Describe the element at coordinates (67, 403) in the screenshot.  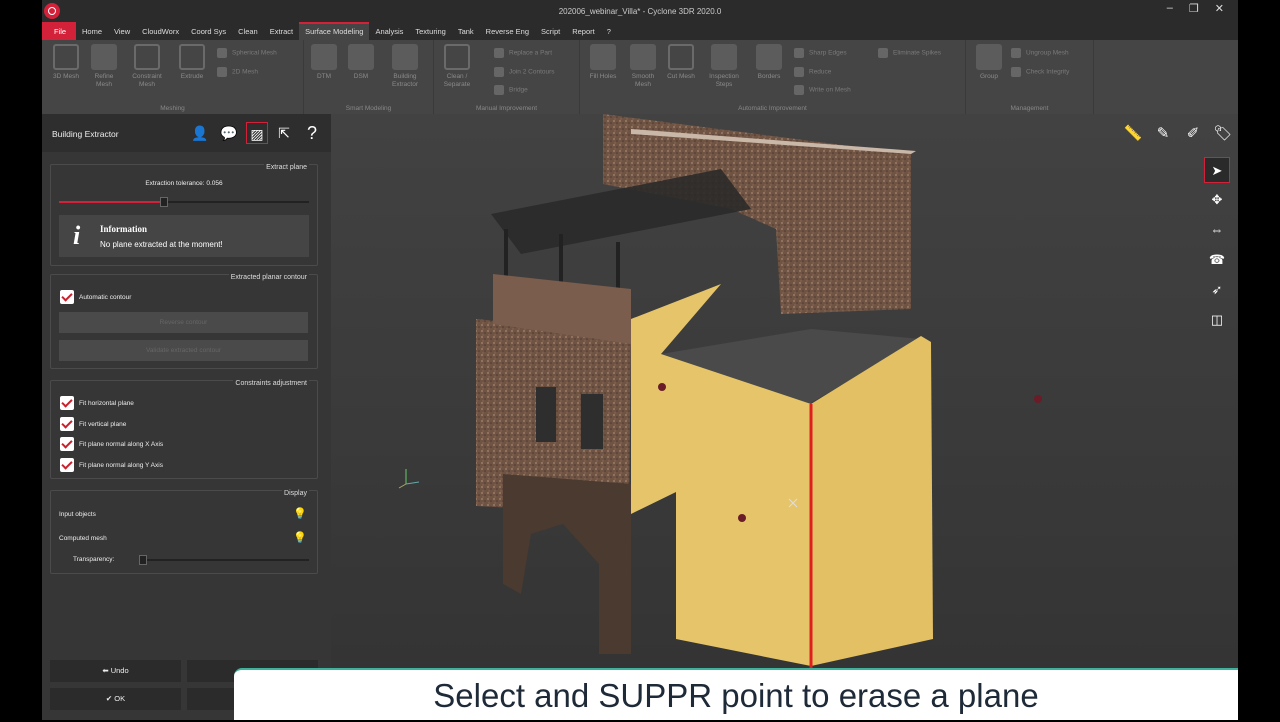
I see `fit-horizontal-checkbox` at that location.